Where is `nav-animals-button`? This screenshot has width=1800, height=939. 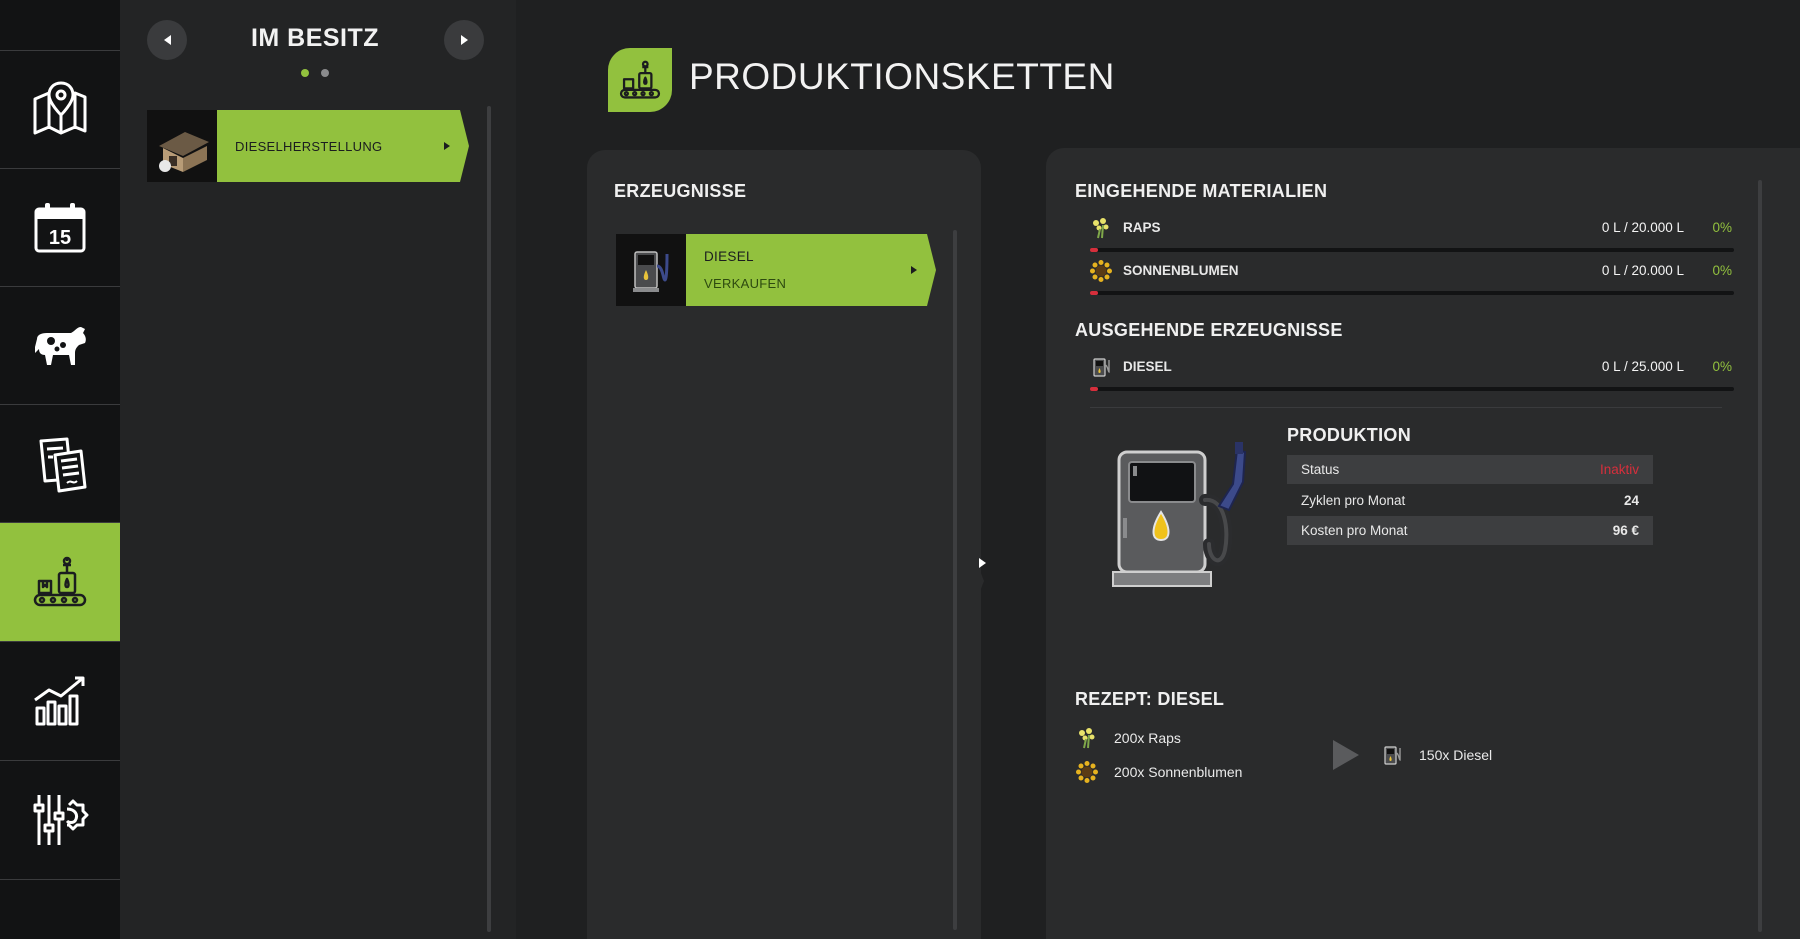 nav-animals-button is located at coordinates (60, 345).